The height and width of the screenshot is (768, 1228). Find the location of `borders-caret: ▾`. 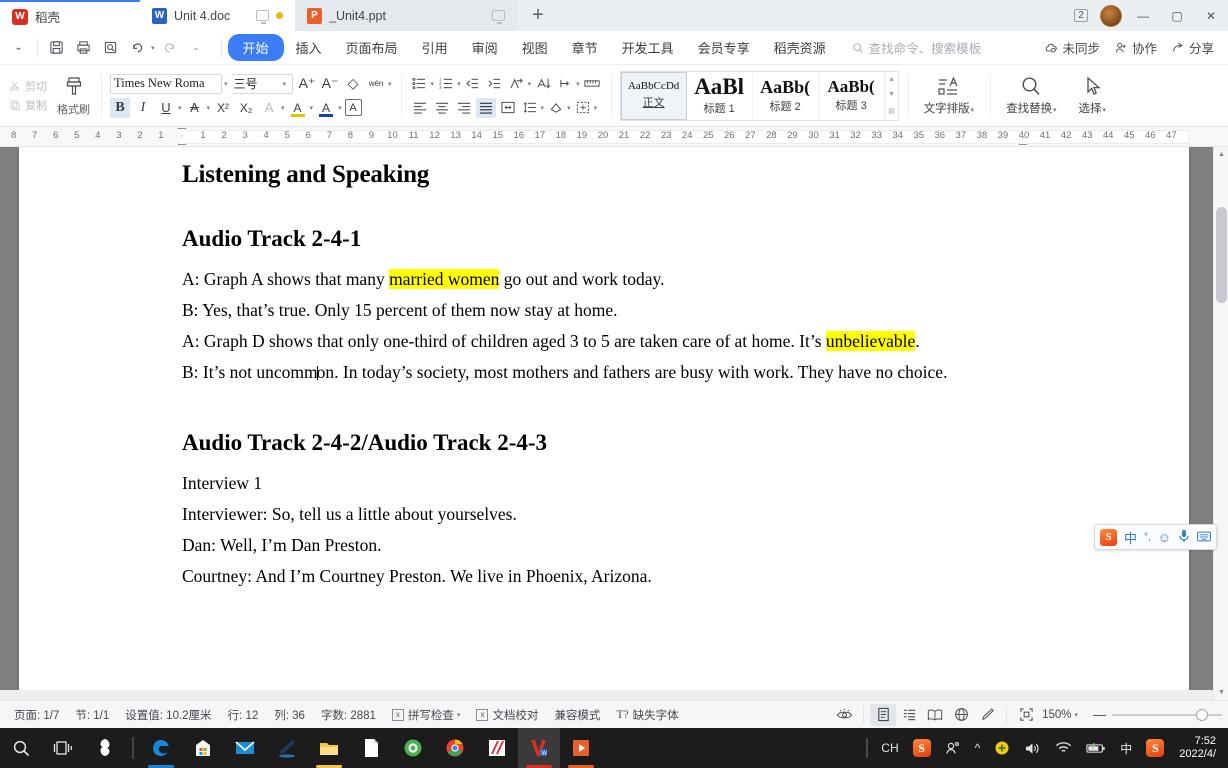

borders-caret: ▾ is located at coordinates (596, 108).